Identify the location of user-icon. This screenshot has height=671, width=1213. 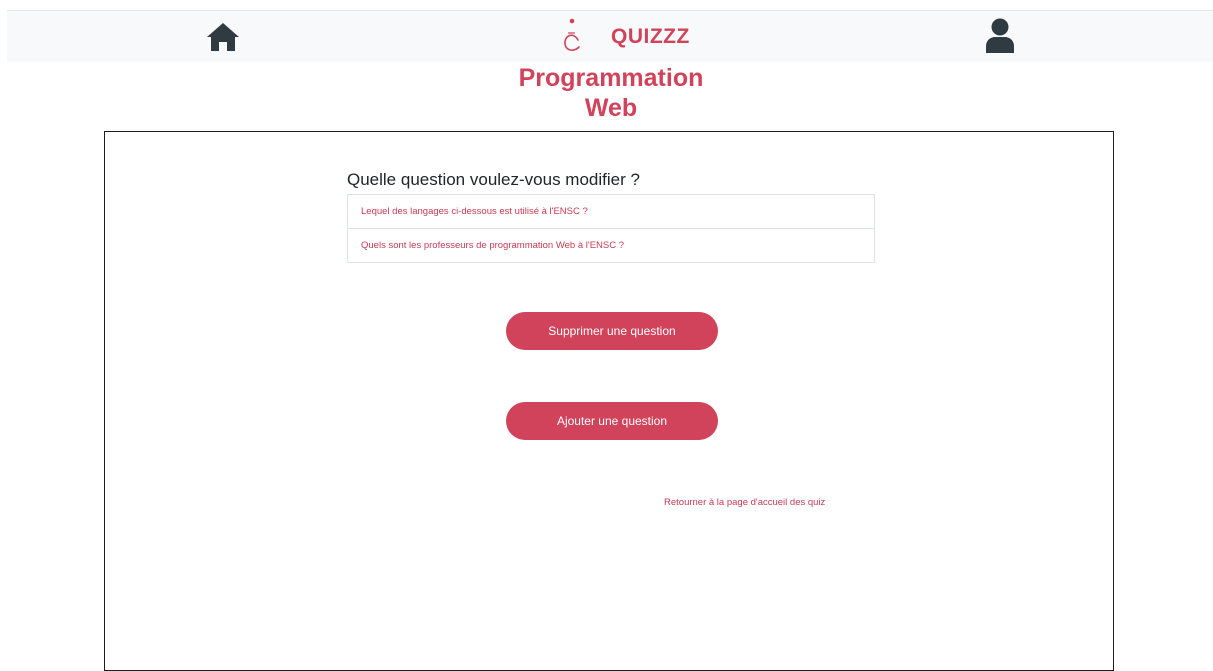
(1000, 36).